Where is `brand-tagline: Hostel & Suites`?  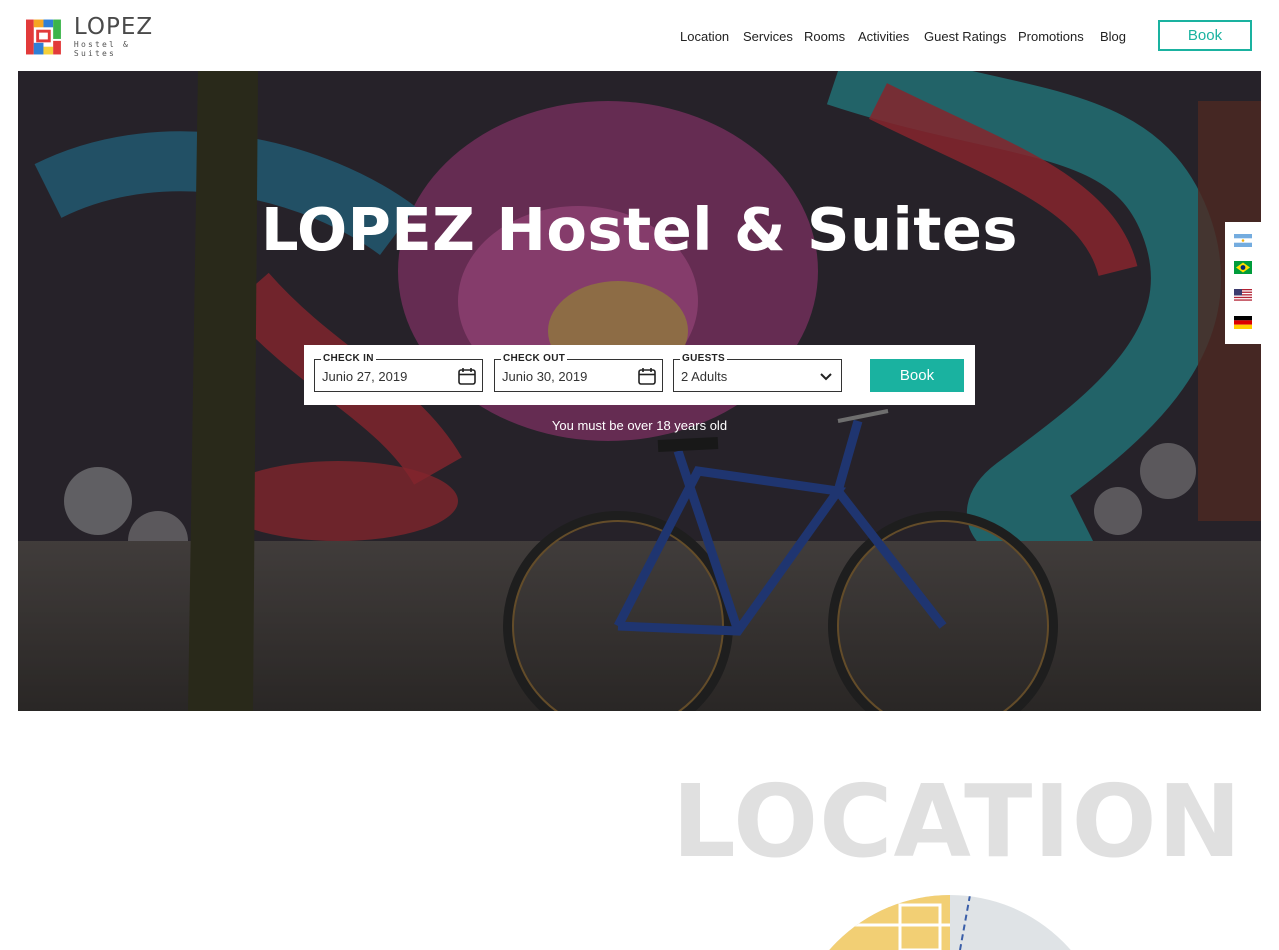
brand-tagline: Hostel & Suites is located at coordinates (102, 49).